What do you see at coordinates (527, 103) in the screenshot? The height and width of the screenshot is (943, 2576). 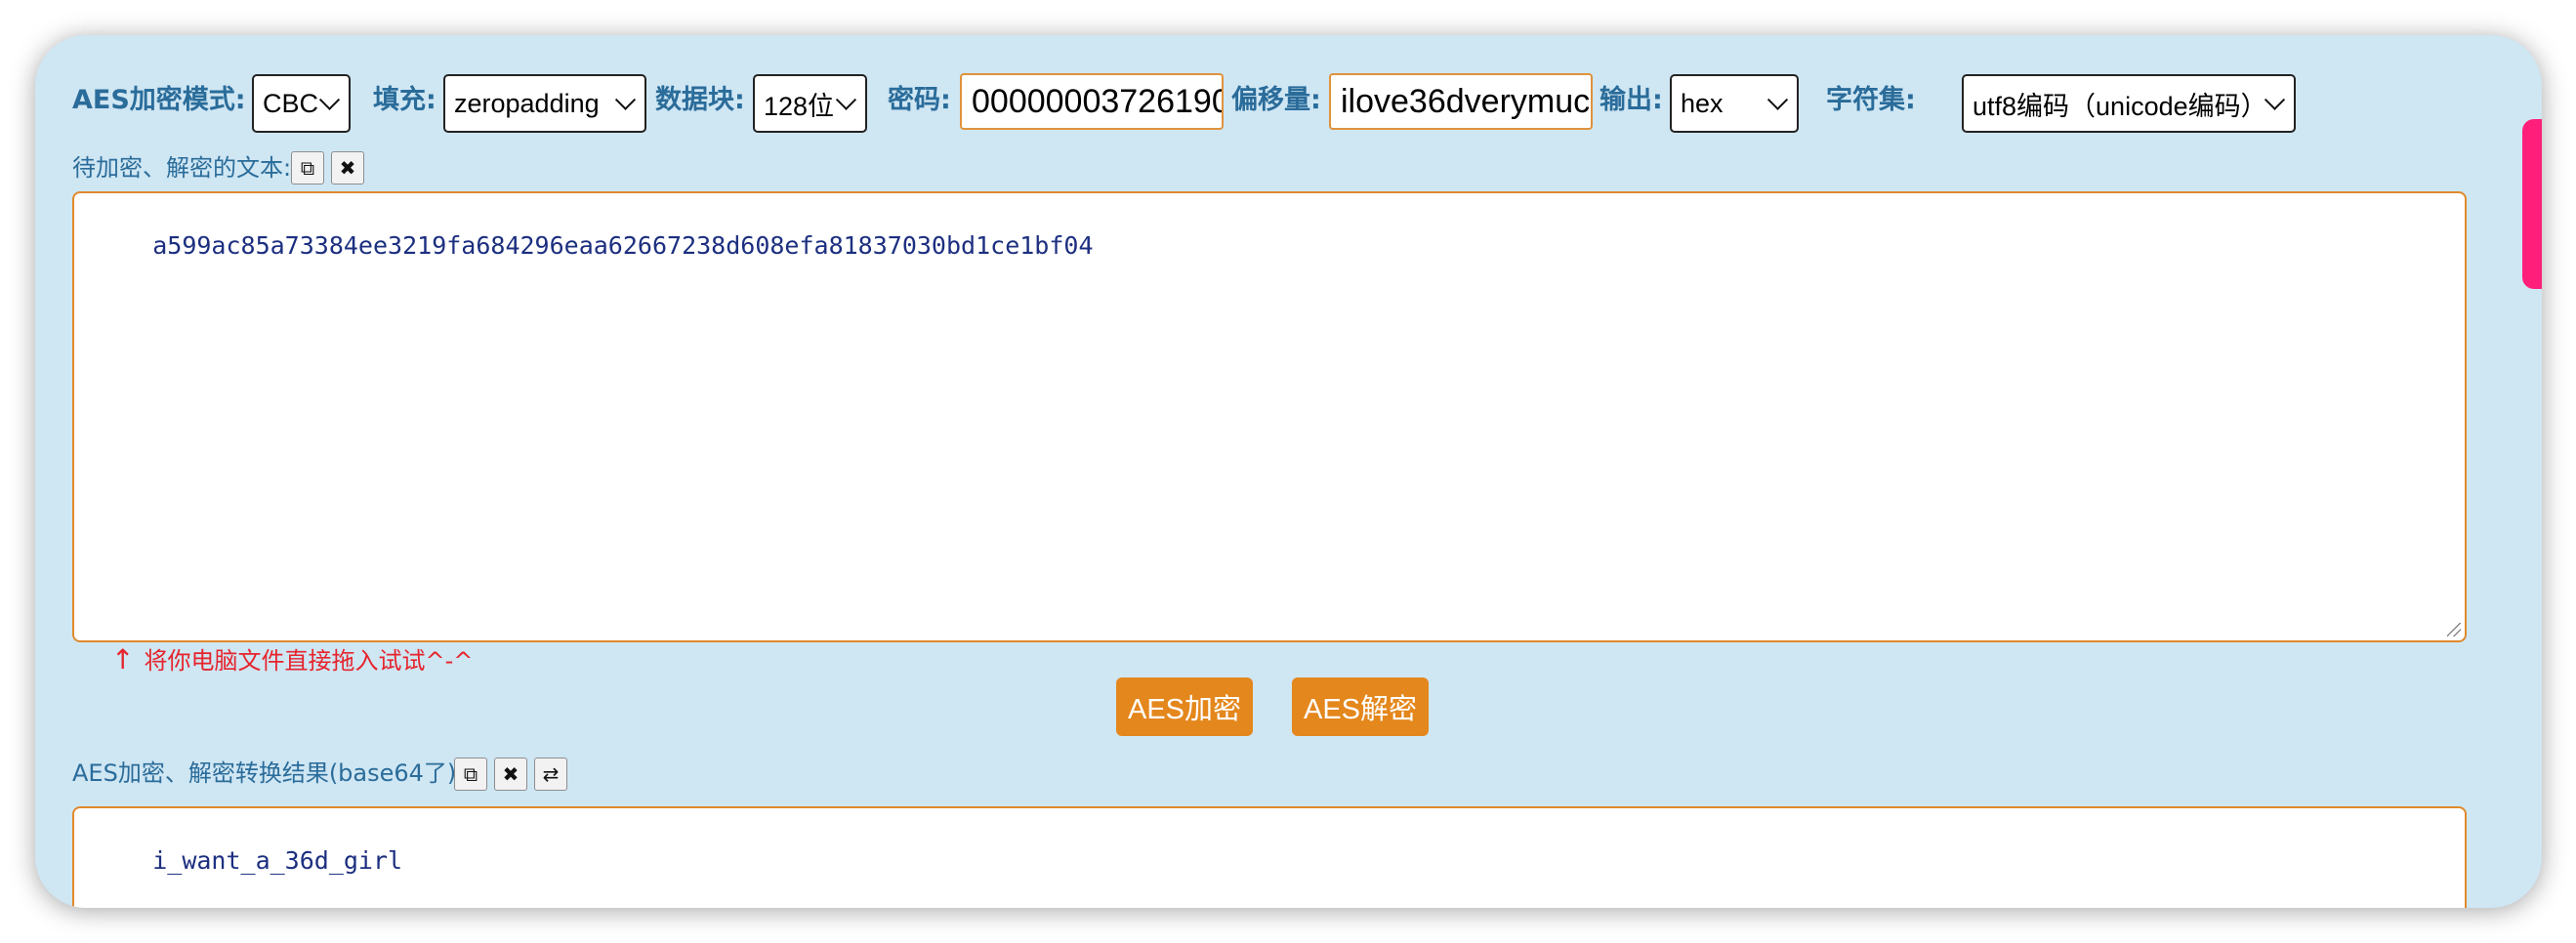 I see `padding-select-value: zeropadding` at bounding box center [527, 103].